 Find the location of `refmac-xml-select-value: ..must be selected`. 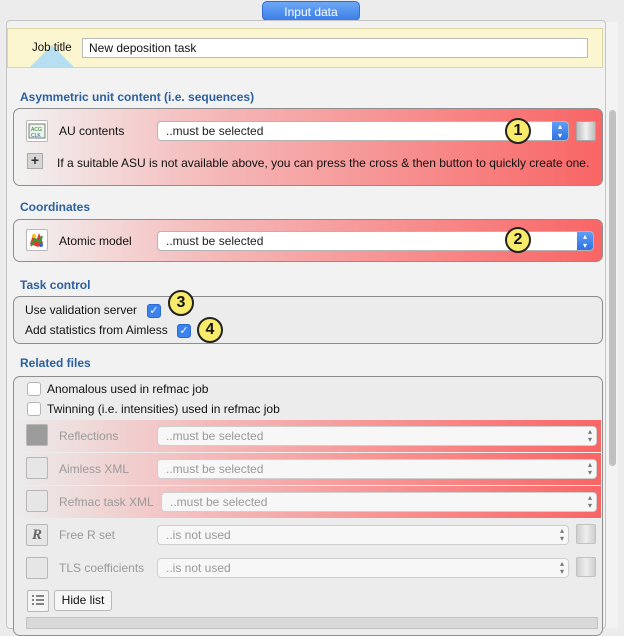

refmac-xml-select-value: ..must be selected is located at coordinates (219, 502).